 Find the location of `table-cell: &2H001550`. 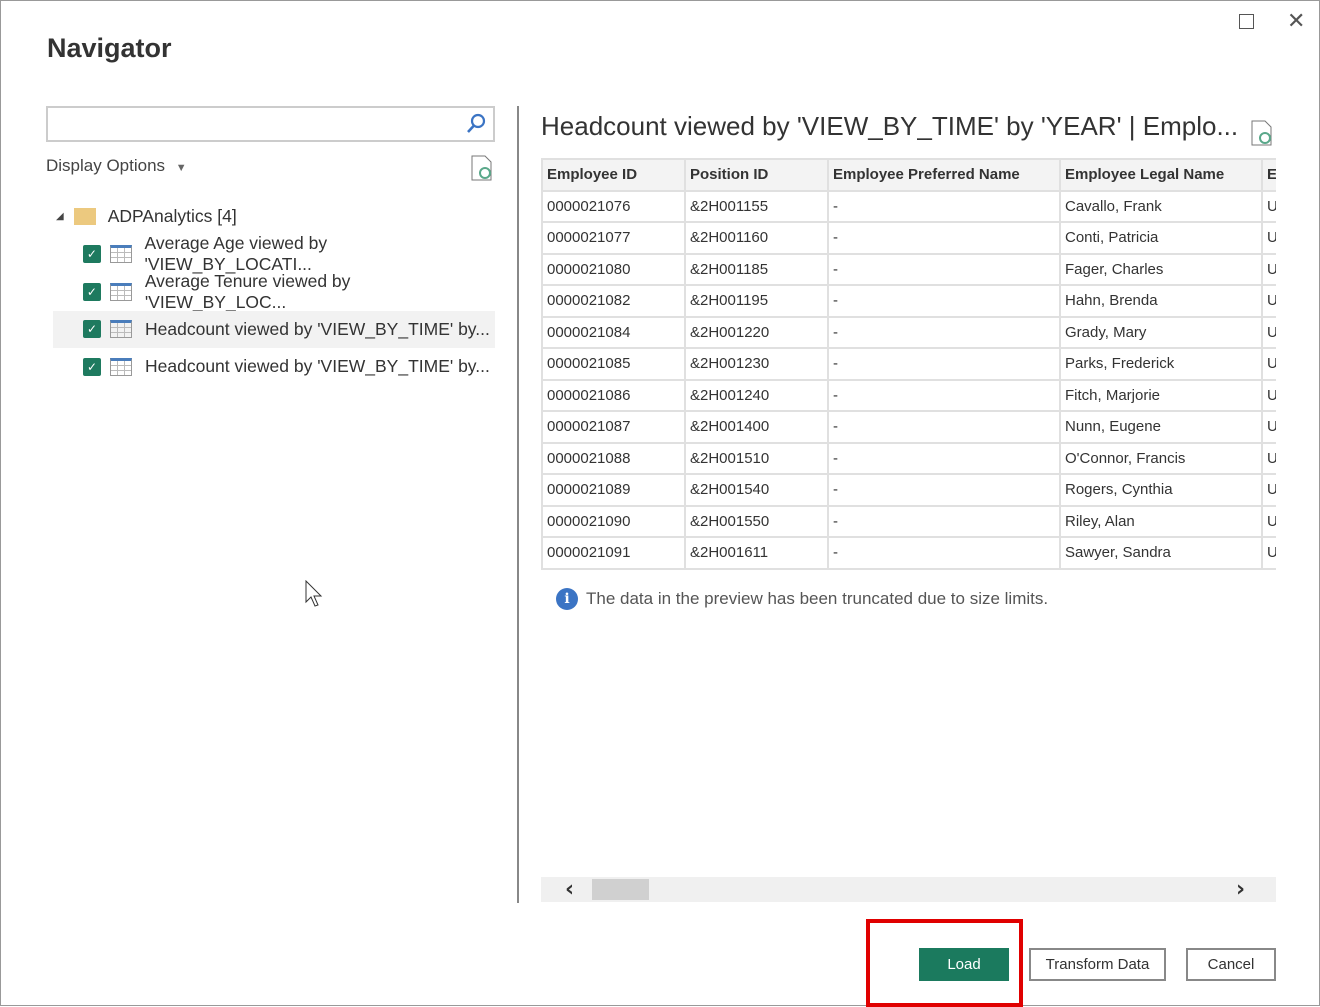

table-cell: &2H001550 is located at coordinates (756, 521).